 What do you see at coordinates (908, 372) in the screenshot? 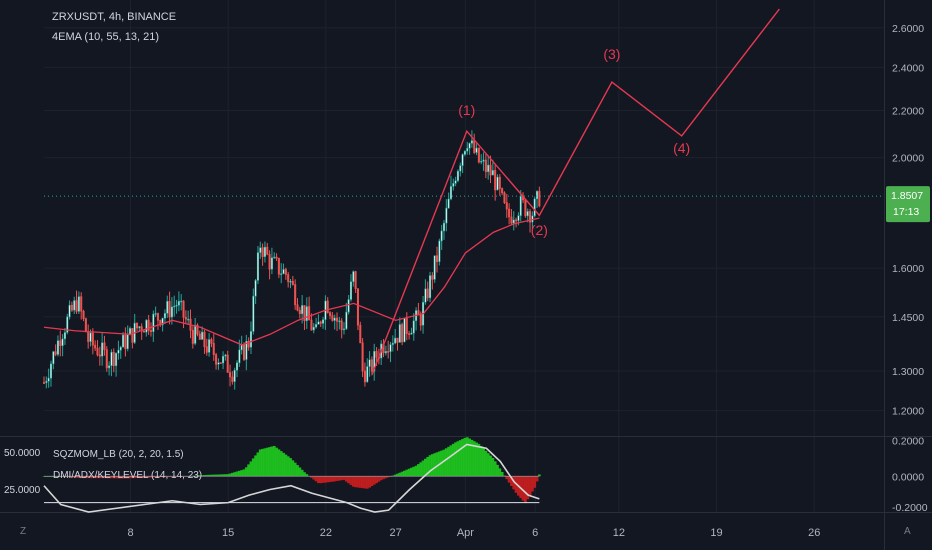
I see `price-axis-label: 1.3000` at bounding box center [908, 372].